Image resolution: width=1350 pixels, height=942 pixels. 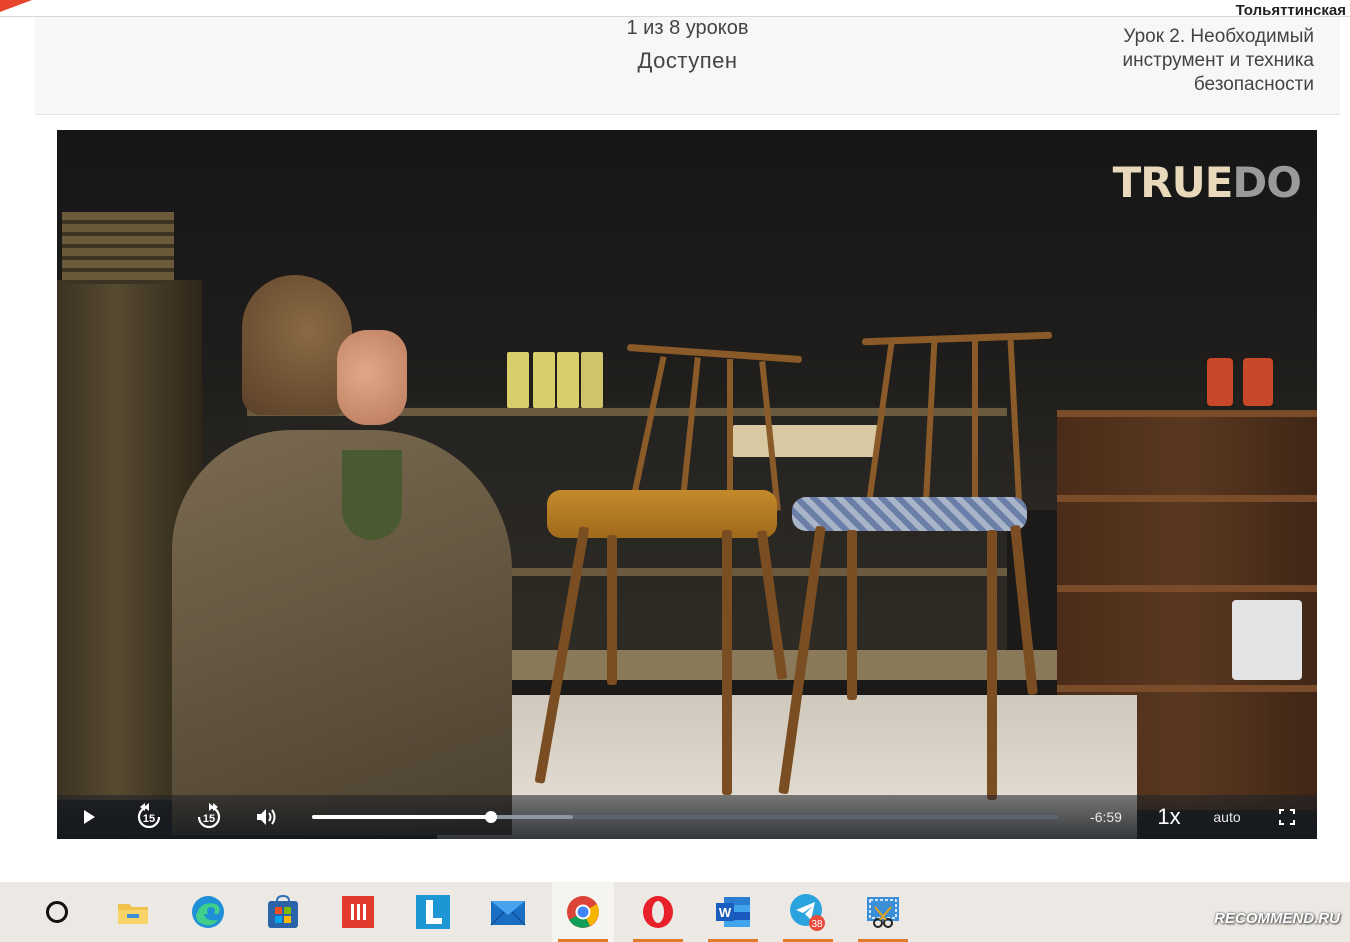 What do you see at coordinates (672, 565) in the screenshot?
I see `chair-left` at bounding box center [672, 565].